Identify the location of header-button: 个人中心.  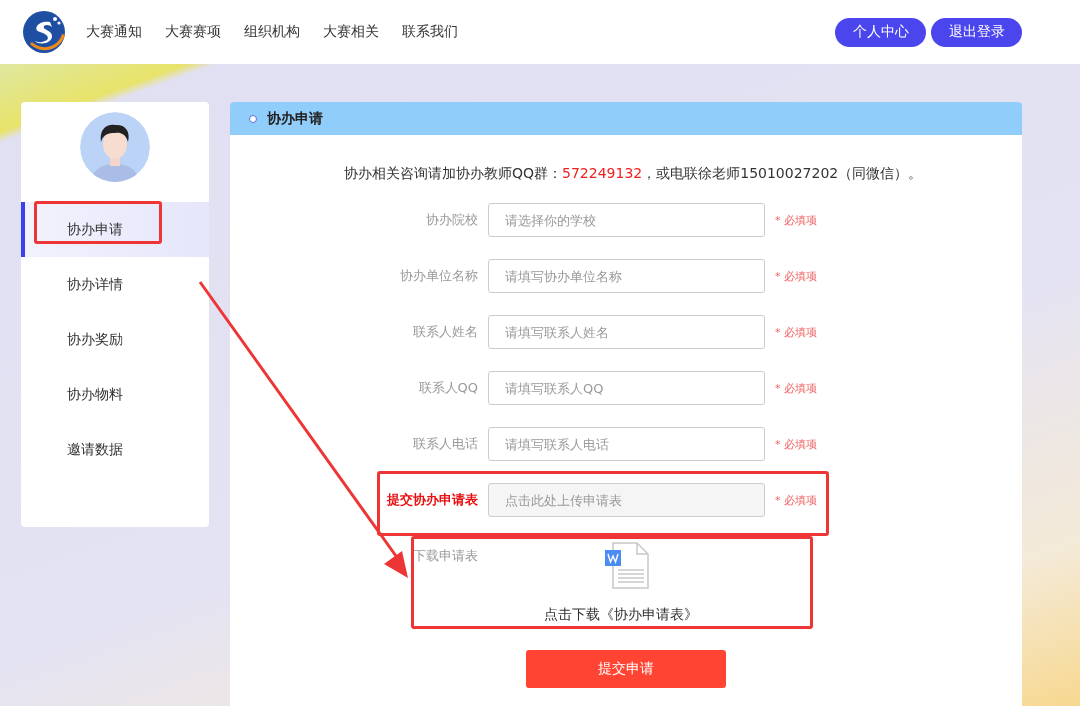
(880, 32).